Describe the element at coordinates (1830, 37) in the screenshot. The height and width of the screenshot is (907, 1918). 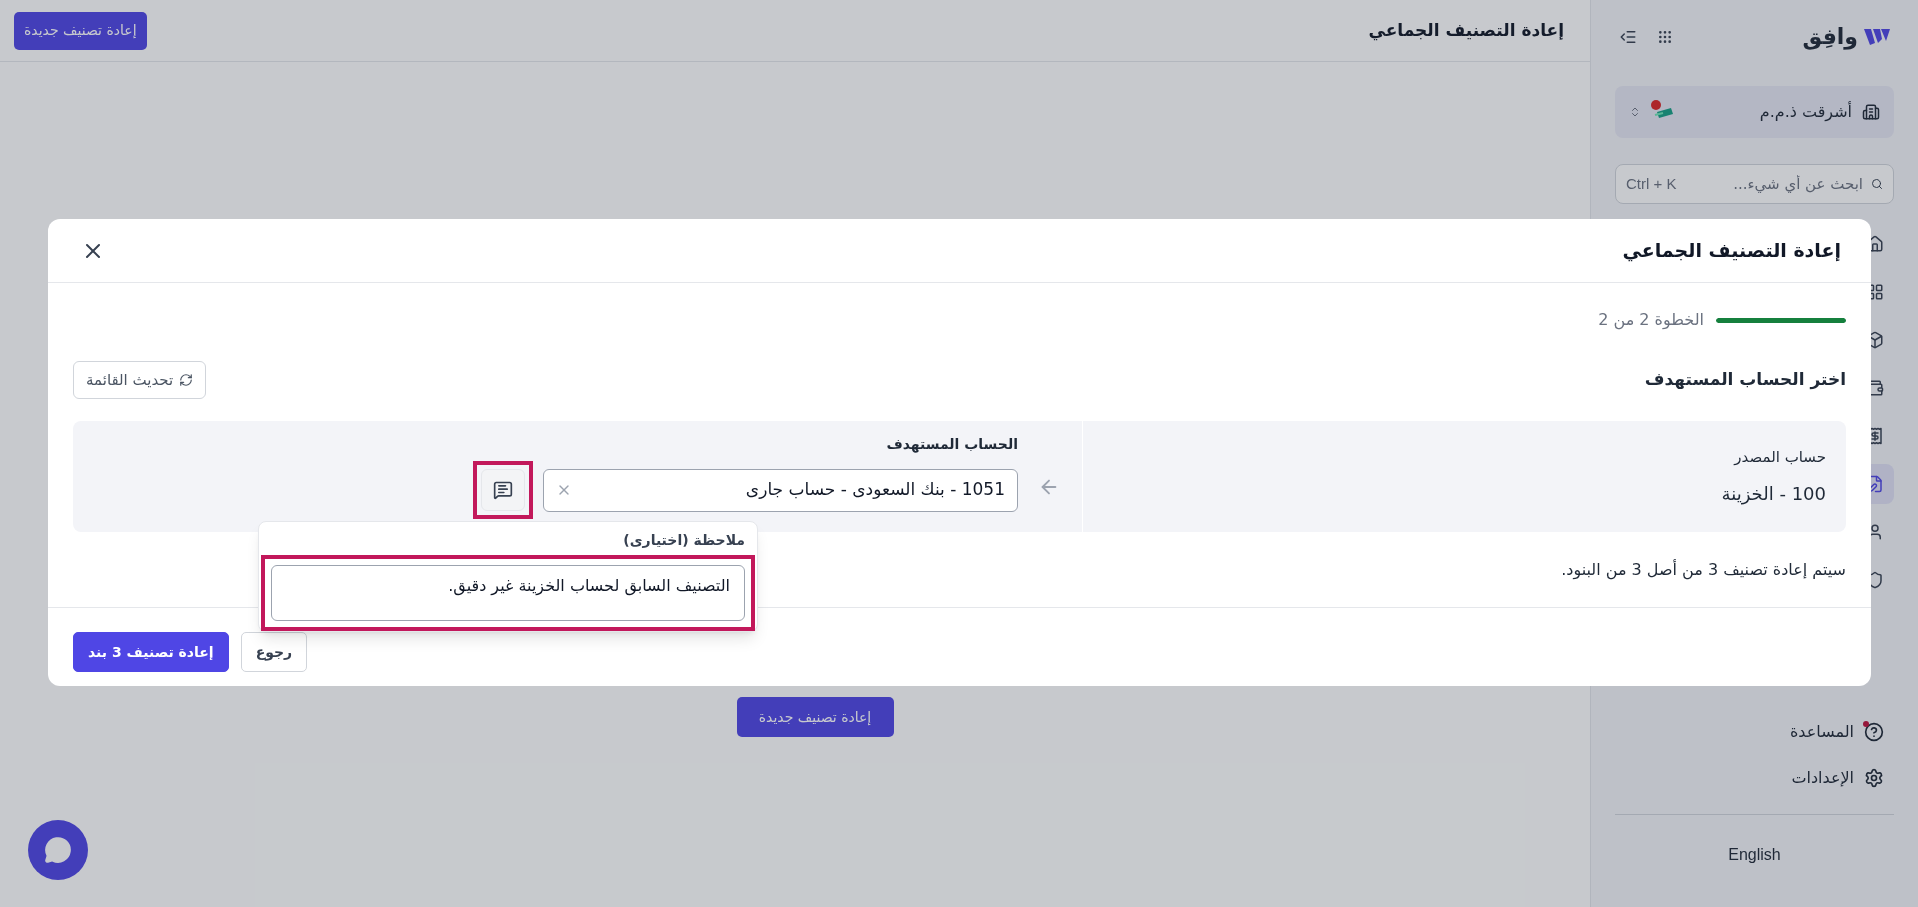
I see `logo-text: وافِق` at that location.